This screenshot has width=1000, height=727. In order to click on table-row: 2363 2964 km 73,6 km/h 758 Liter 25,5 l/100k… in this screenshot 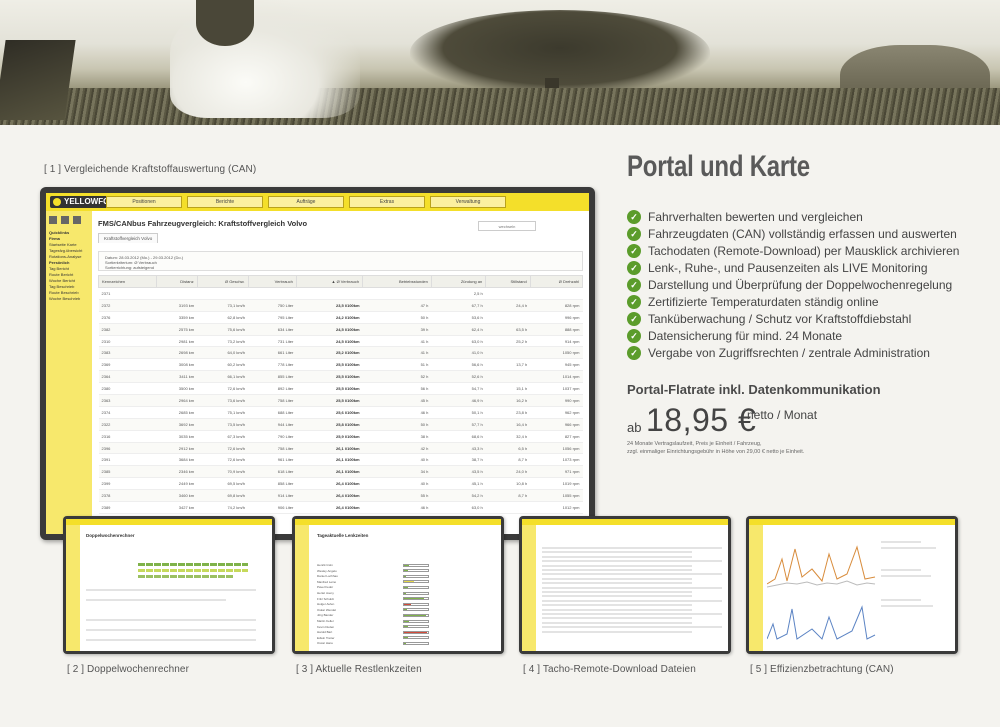, I will do `click(340, 400)`.